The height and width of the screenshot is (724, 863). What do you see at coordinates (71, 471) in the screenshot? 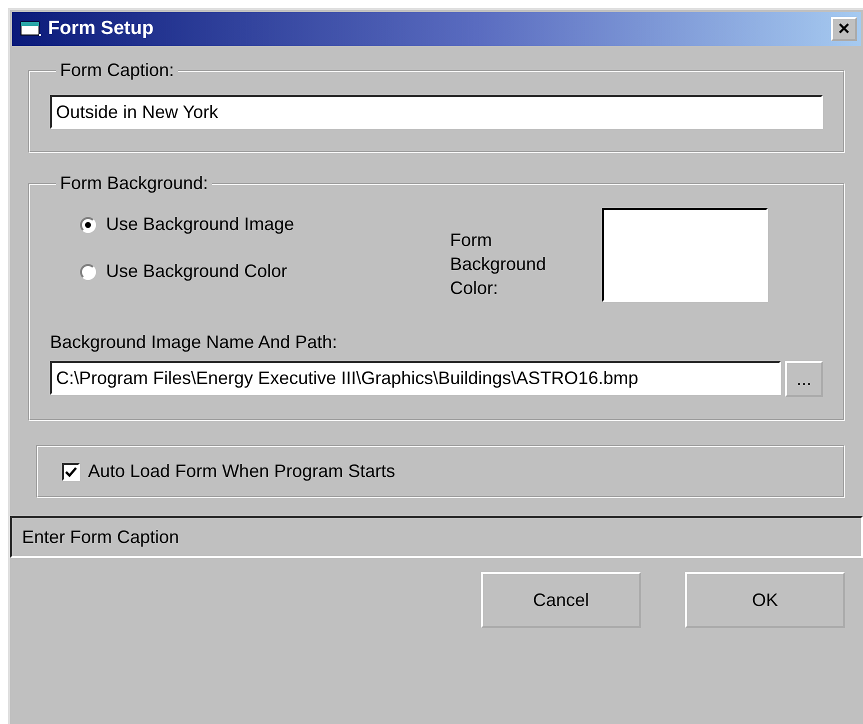
I see `checkbox` at bounding box center [71, 471].